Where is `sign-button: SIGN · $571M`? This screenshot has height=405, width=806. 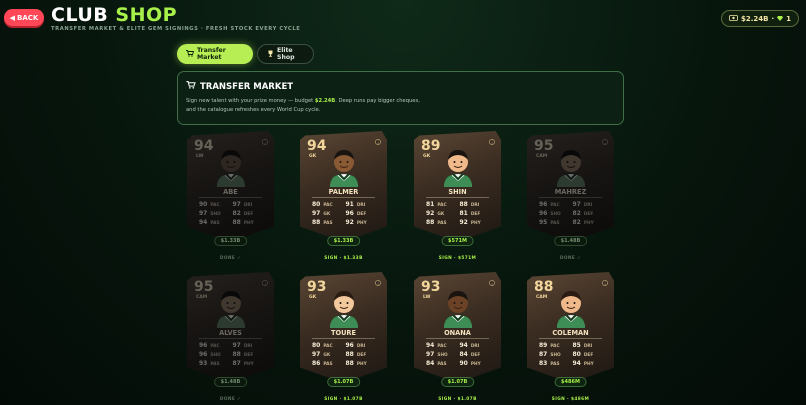
sign-button: SIGN · $571M is located at coordinates (457, 258).